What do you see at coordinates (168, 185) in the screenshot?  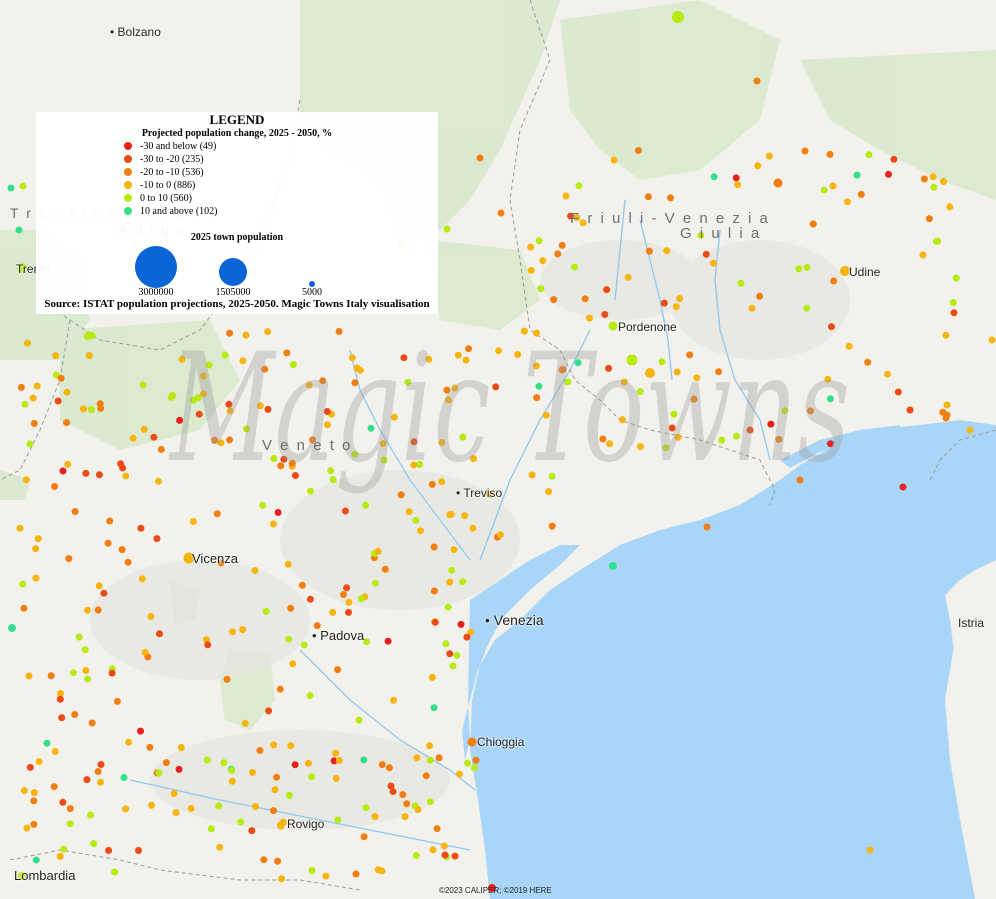 I see `legend-item-label: -10 to 0 (886)` at bounding box center [168, 185].